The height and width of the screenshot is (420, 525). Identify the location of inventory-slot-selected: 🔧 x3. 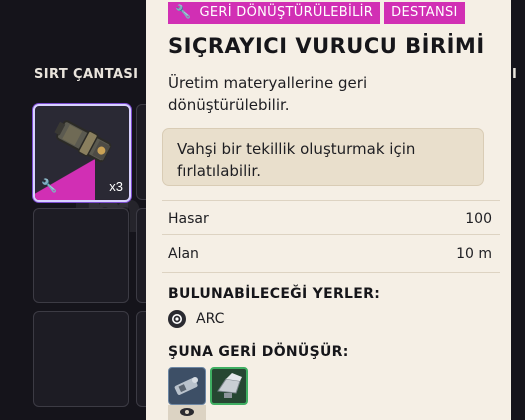
(82, 153).